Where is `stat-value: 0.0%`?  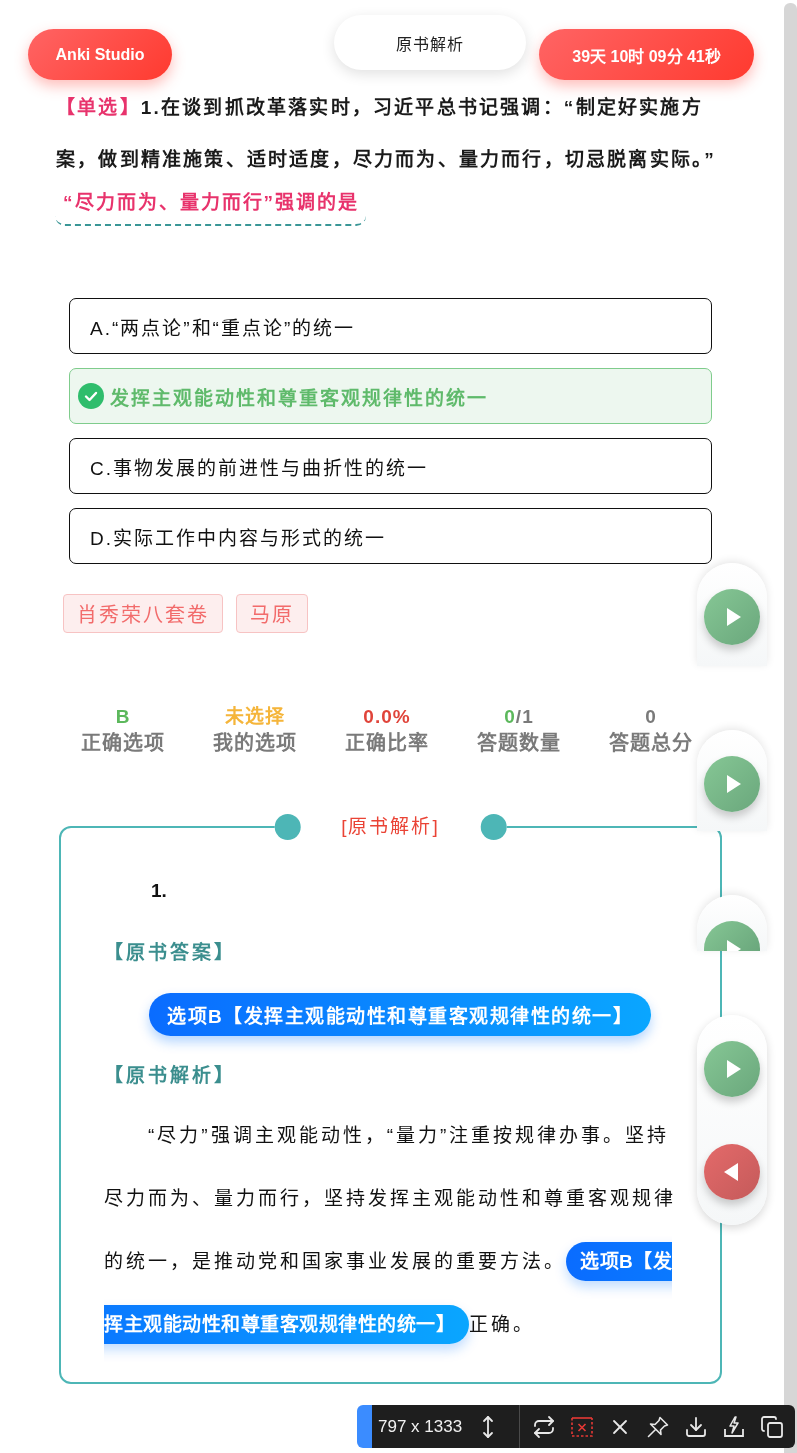
stat-value: 0.0% is located at coordinates (387, 717).